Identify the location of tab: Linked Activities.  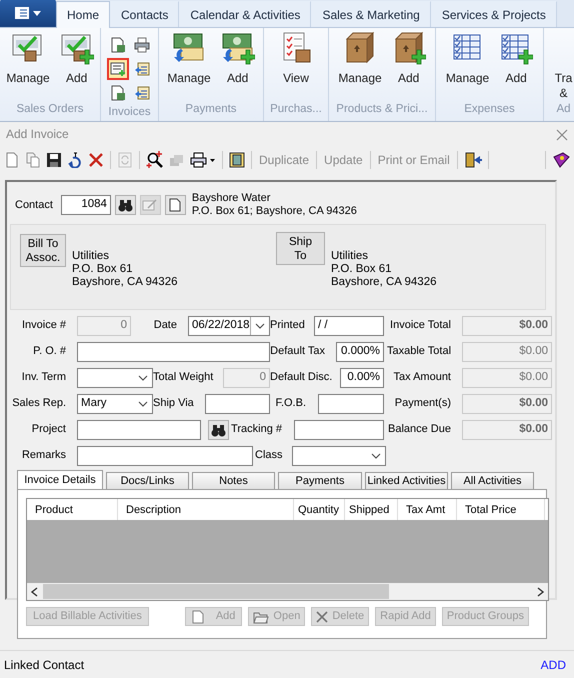
(406, 480).